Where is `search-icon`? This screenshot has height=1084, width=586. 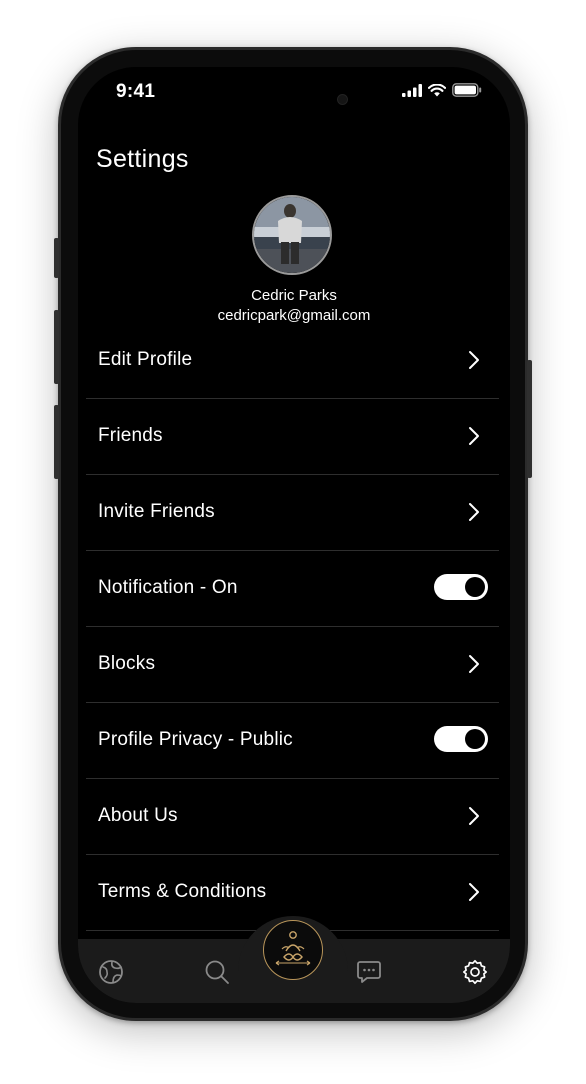
search-icon is located at coordinates (217, 972).